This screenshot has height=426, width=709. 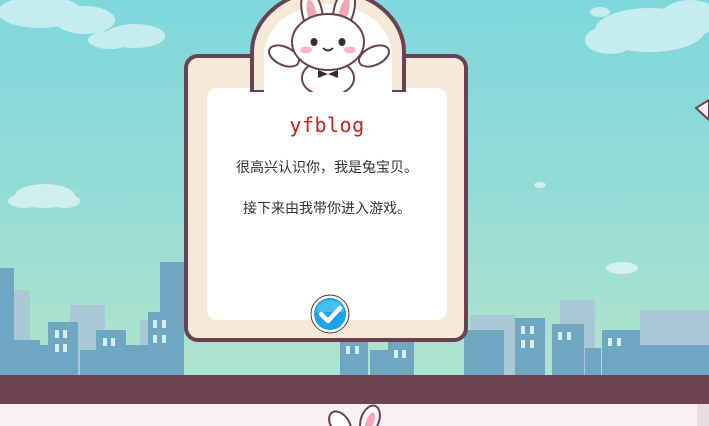 I want to click on kite-icon, so click(x=701, y=110).